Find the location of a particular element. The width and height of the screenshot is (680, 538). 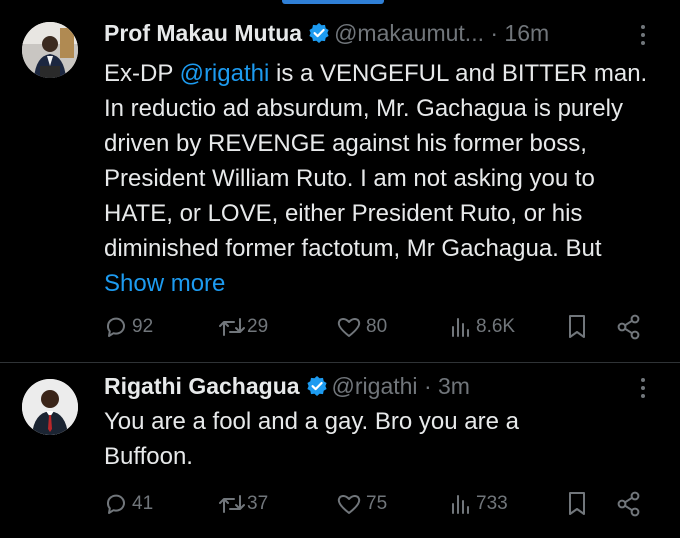

like-button: 75 is located at coordinates (361, 504).